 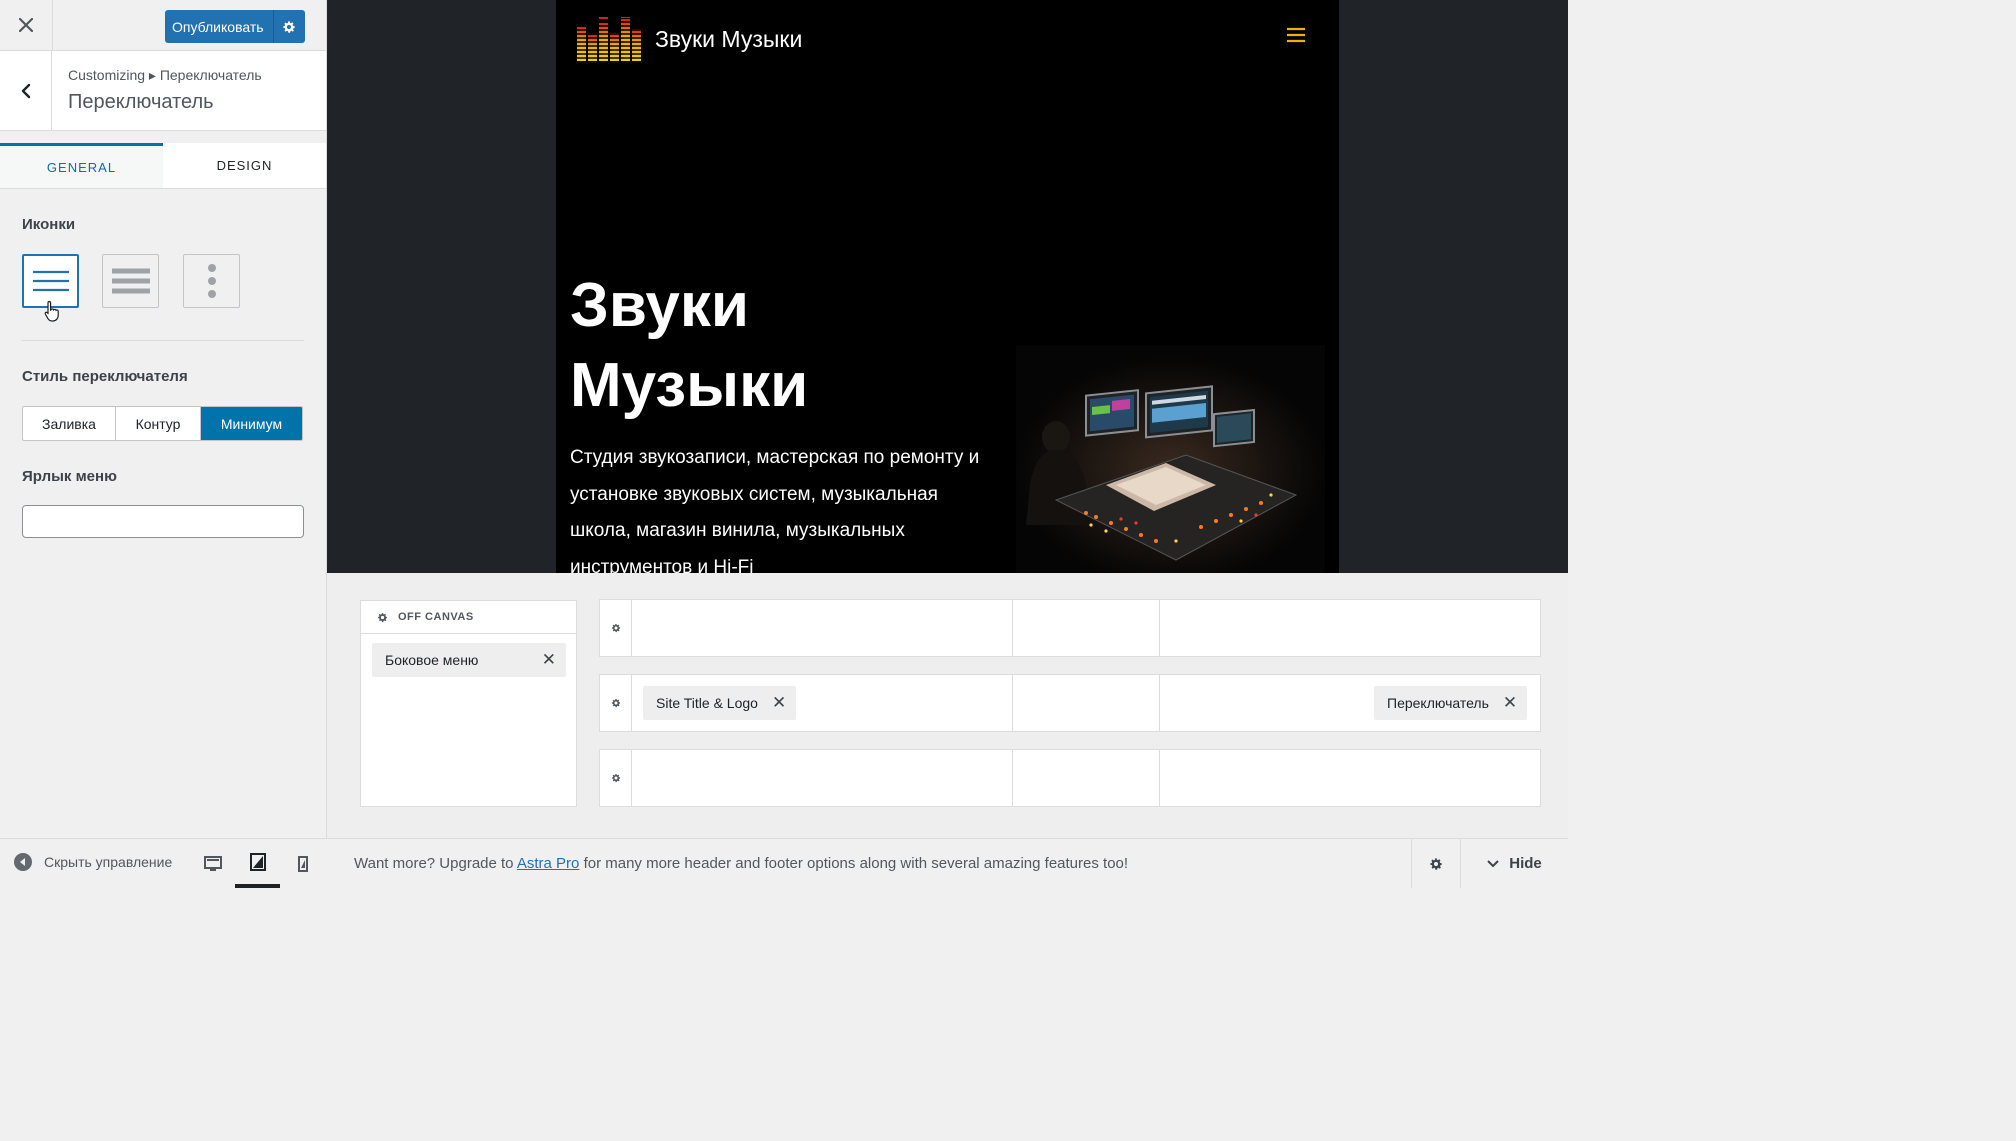 What do you see at coordinates (1070, 628) in the screenshot?
I see `builder-row-above` at bounding box center [1070, 628].